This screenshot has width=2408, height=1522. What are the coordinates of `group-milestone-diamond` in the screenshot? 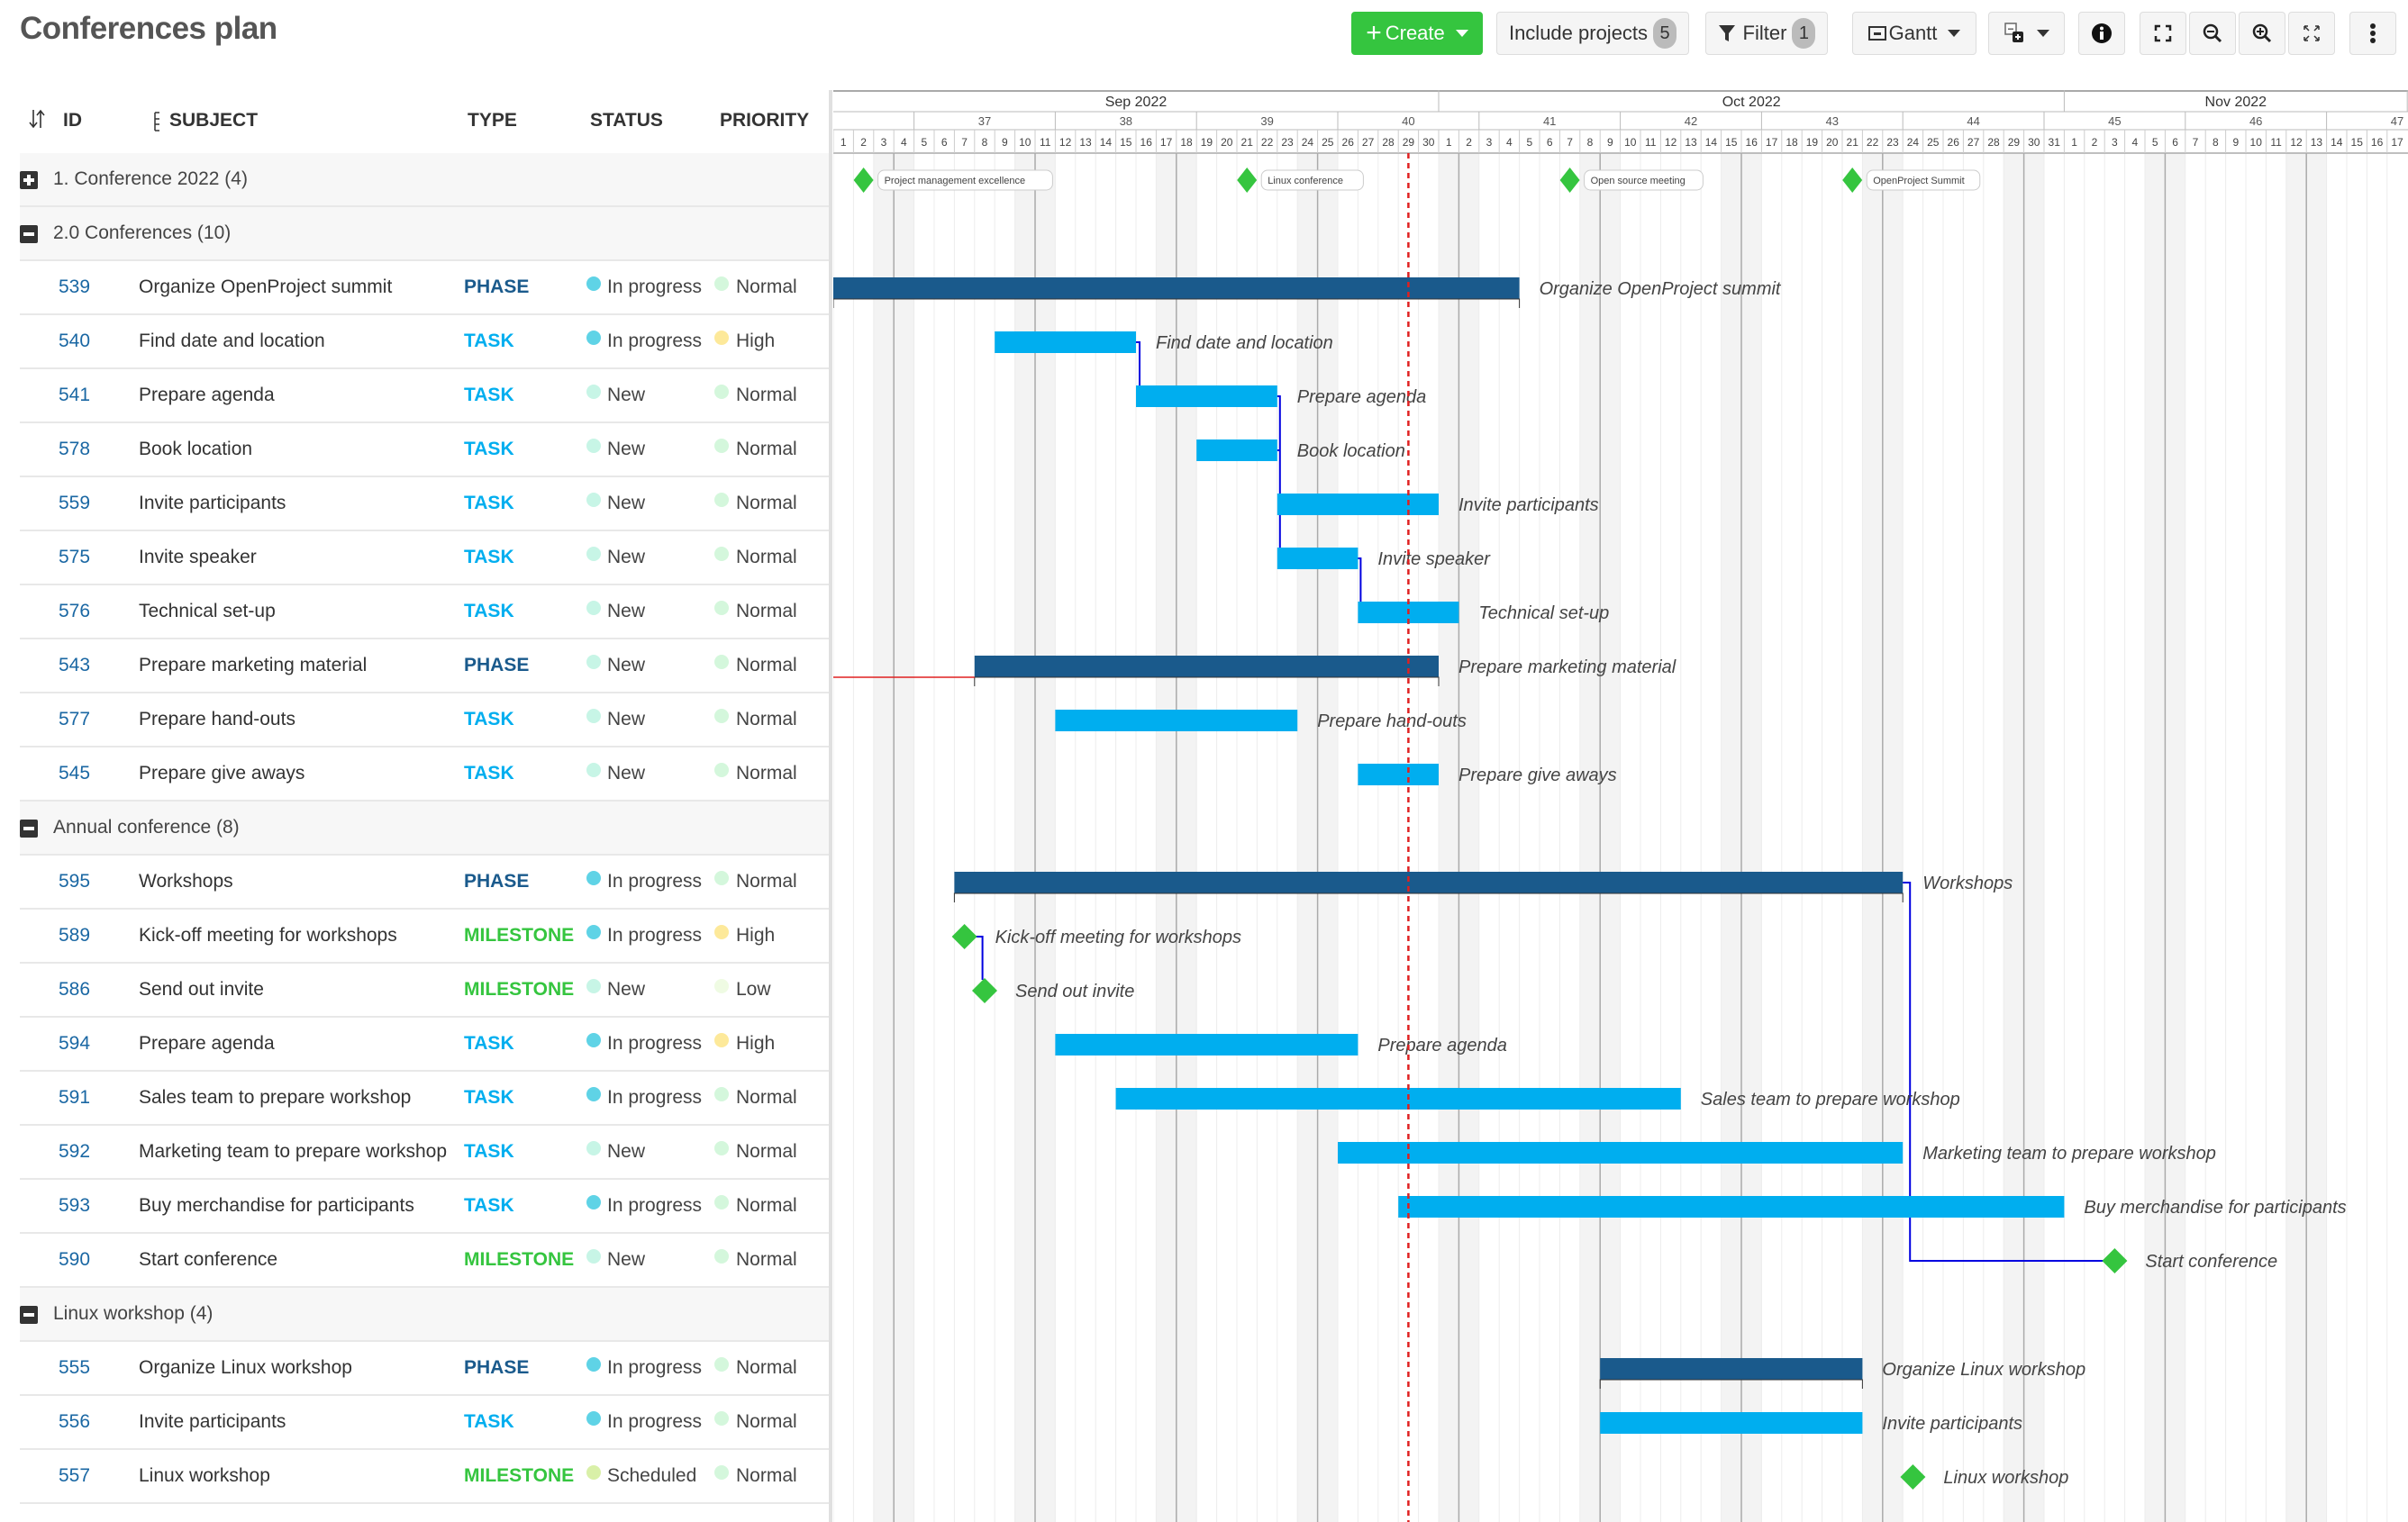 It's located at (1570, 180).